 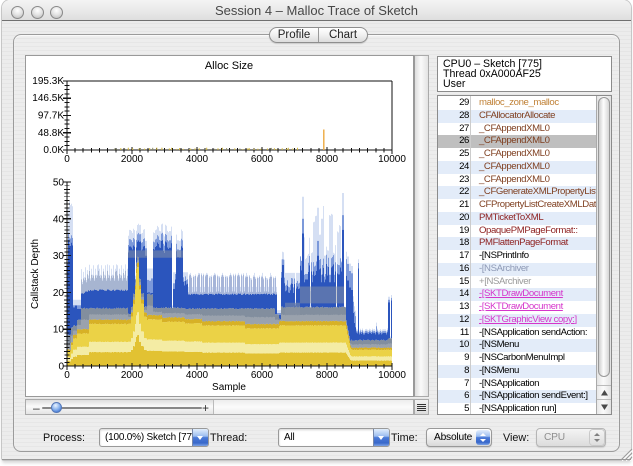 I want to click on svg-text: 195.3K, so click(x=48, y=81).